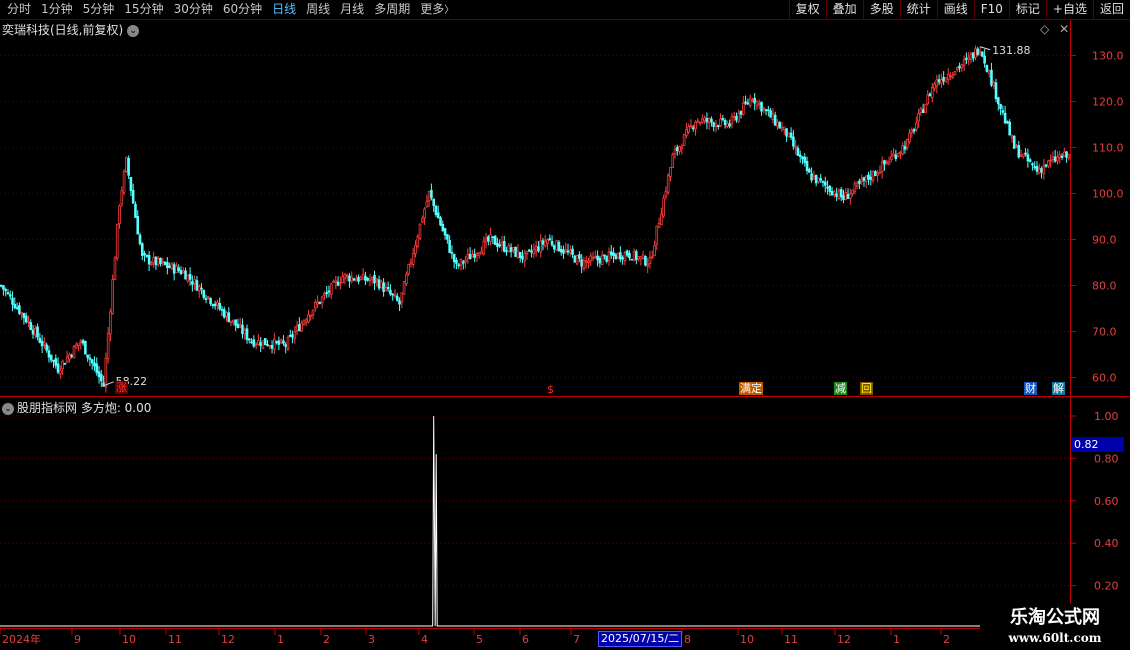 This screenshot has width=1130, height=650. What do you see at coordinates (866, 388) in the screenshot?
I see `event-badge: 回` at bounding box center [866, 388].